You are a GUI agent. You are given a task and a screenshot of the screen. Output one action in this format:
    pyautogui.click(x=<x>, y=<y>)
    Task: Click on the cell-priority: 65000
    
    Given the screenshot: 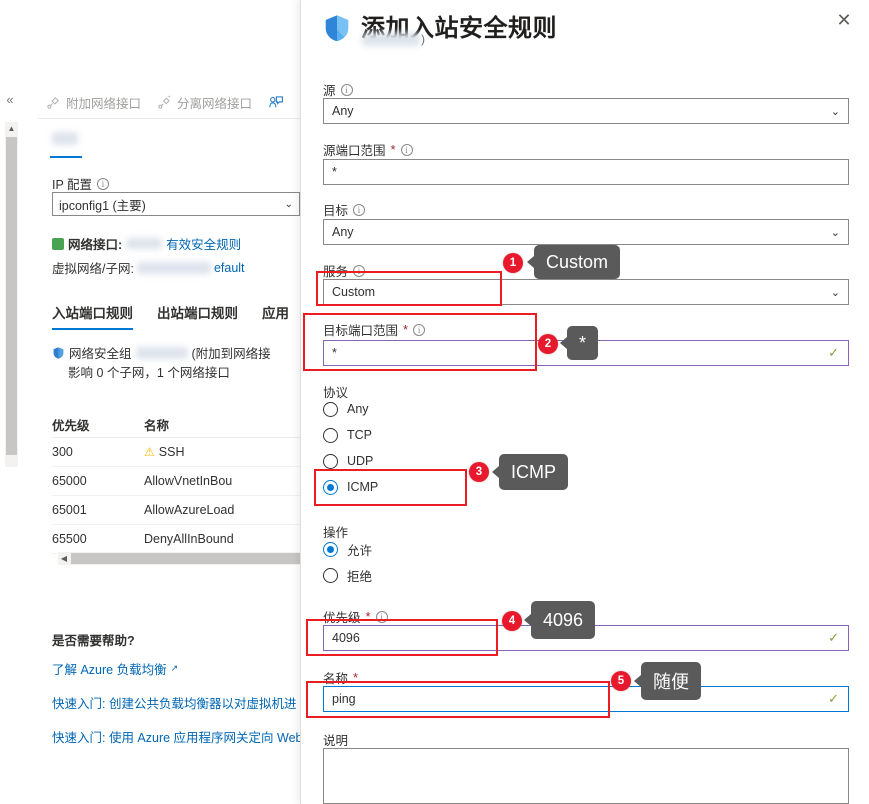 What is the action you would take?
    pyautogui.click(x=69, y=481)
    